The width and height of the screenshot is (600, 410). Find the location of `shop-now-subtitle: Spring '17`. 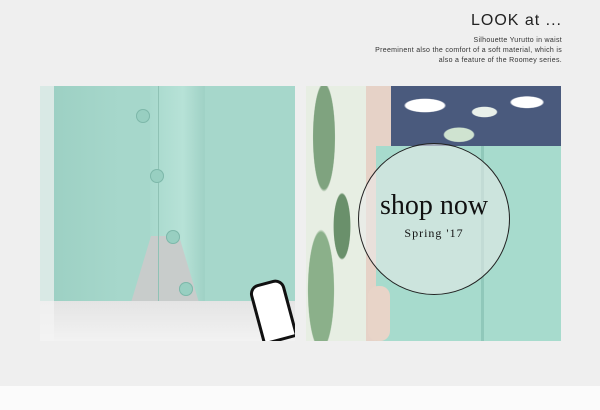

shop-now-subtitle: Spring '17 is located at coordinates (434, 233).